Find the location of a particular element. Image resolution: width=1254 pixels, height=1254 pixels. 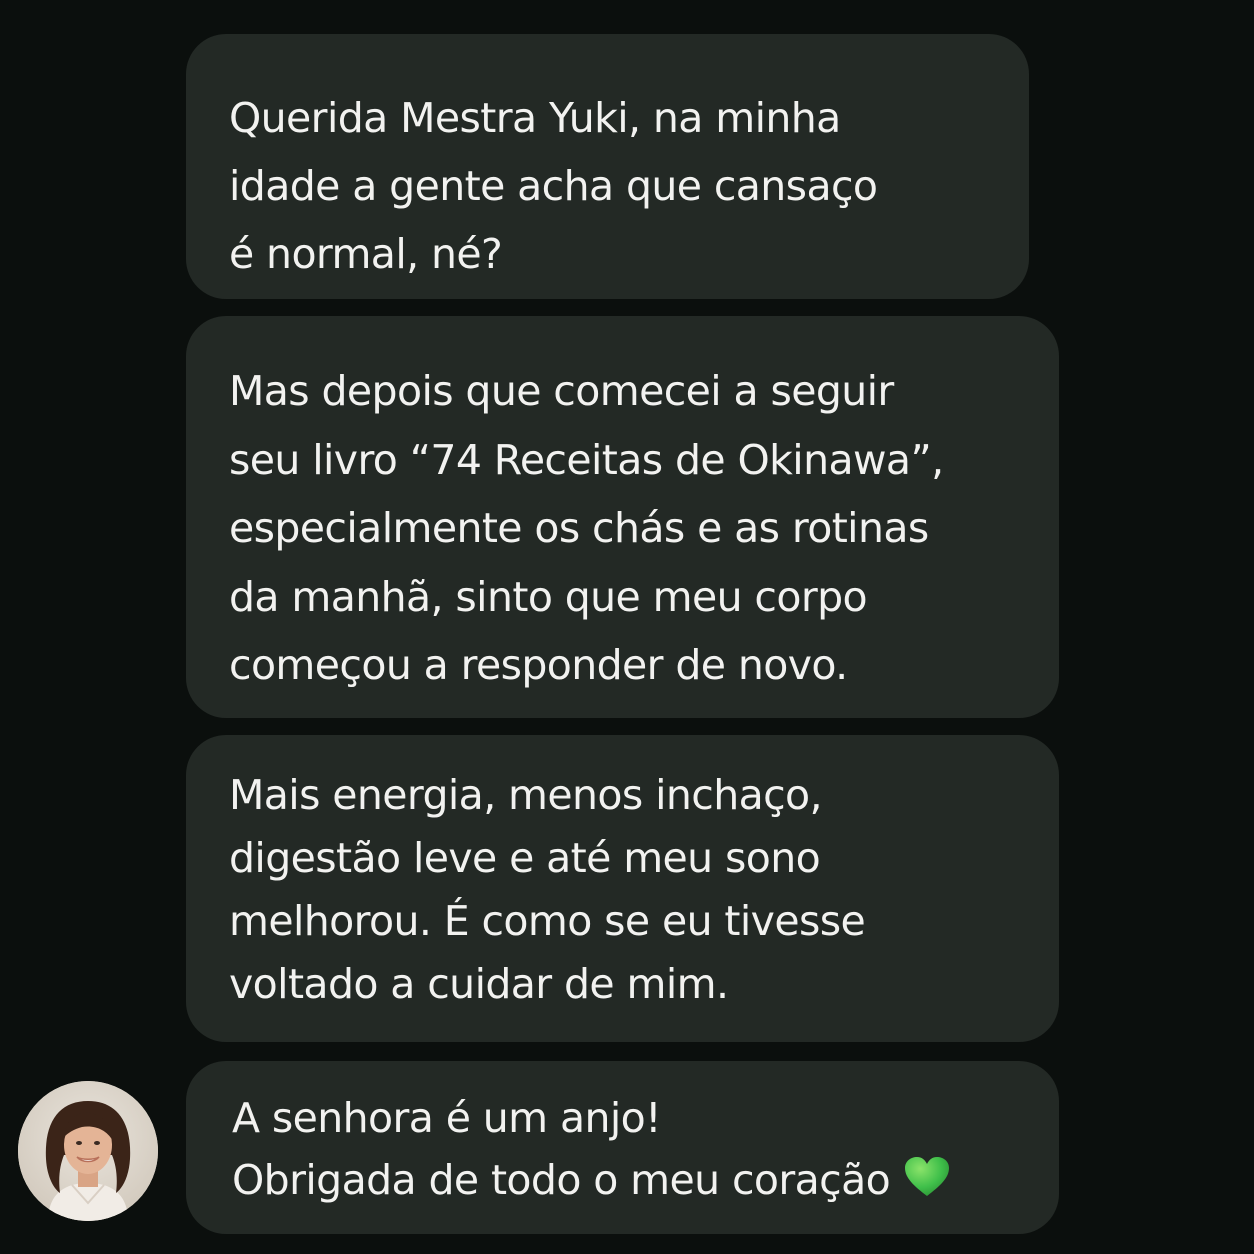

green-heart-icon is located at coordinates (927, 1184).